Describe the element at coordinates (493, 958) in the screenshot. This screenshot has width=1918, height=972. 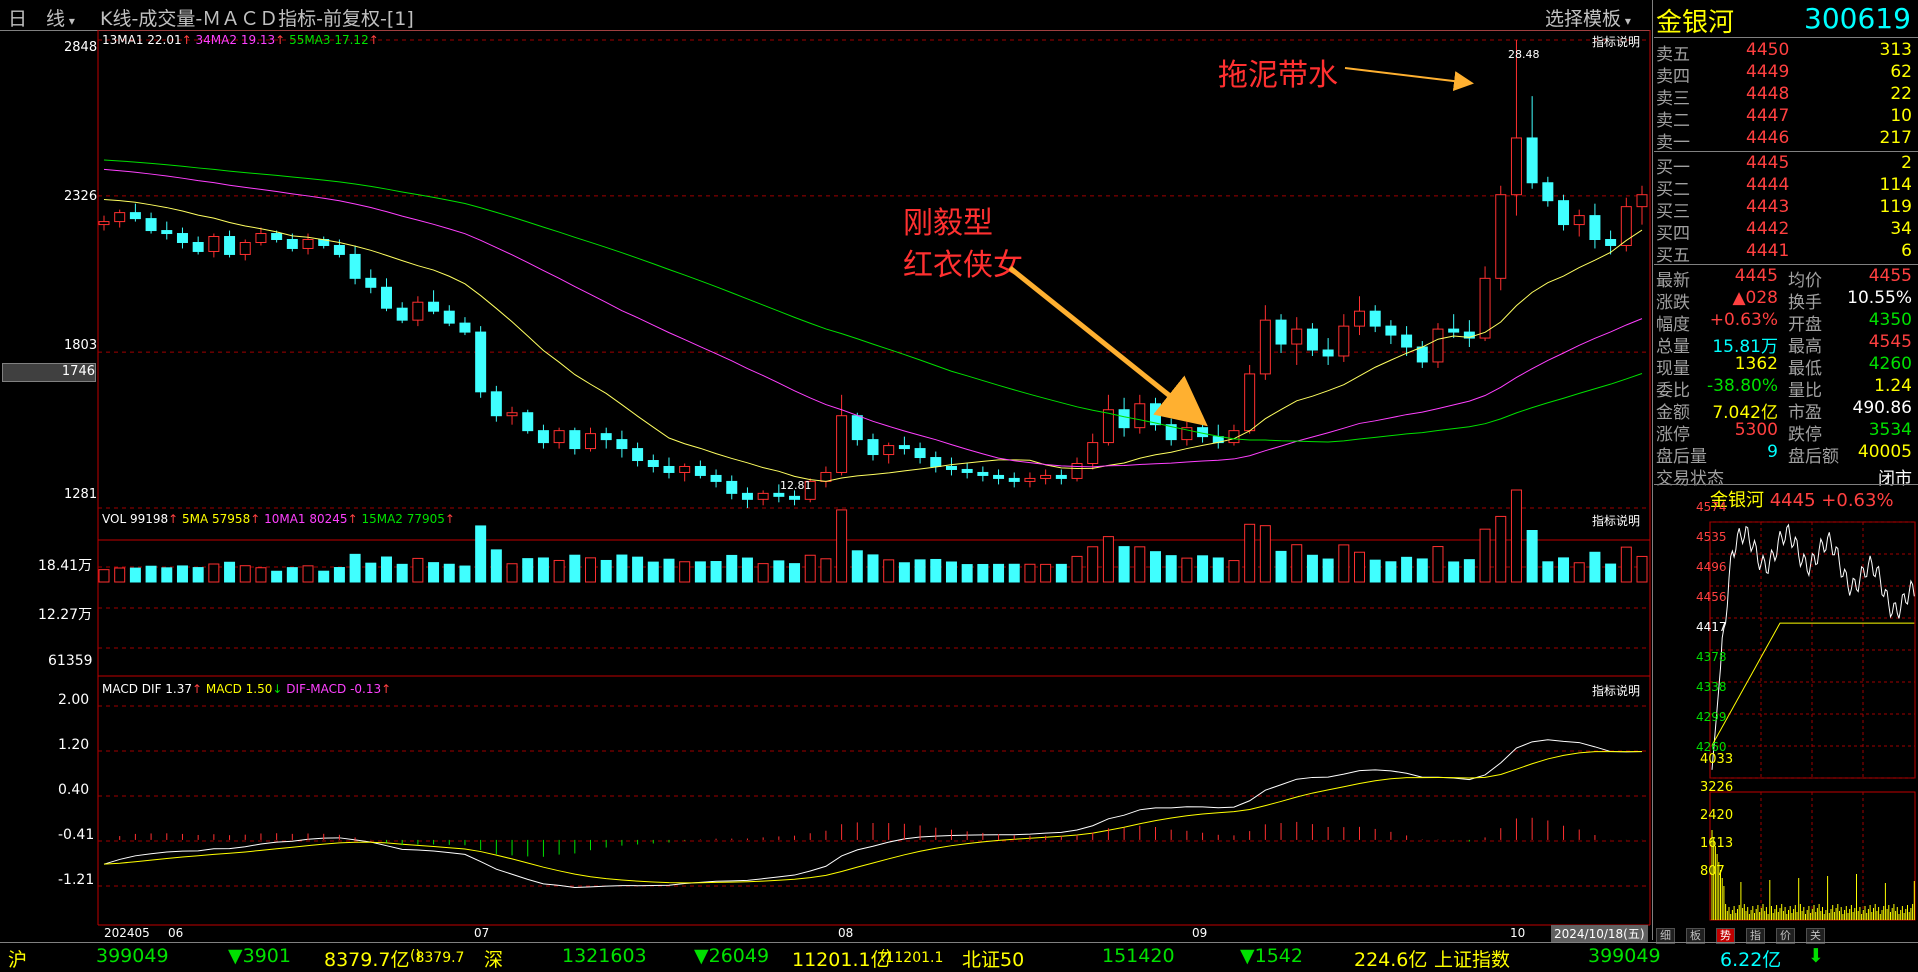
I see `sz-label: 深` at that location.